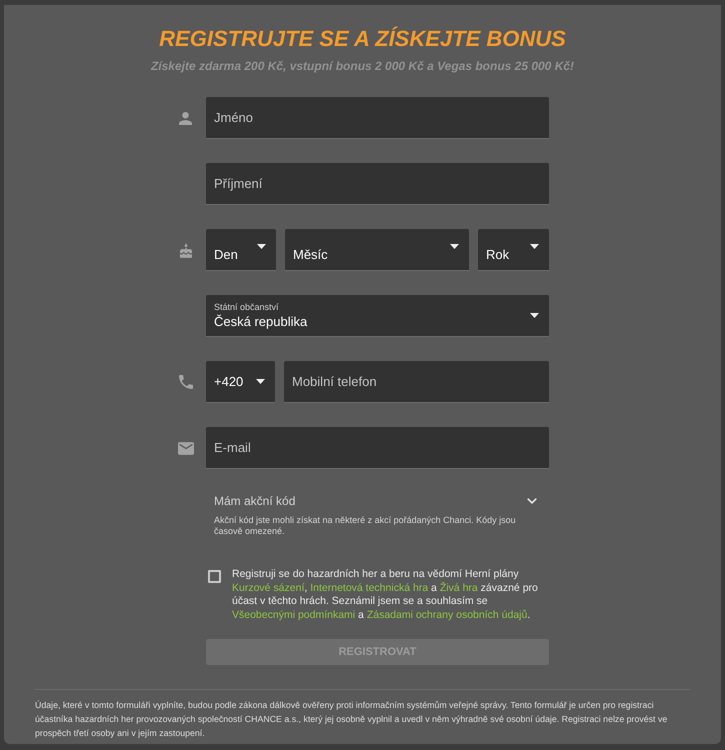 The height and width of the screenshot is (750, 725). Describe the element at coordinates (362, 38) in the screenshot. I see `page-title: REGISTRUJTE SE A ZÍSKEJTE BONUS` at that location.